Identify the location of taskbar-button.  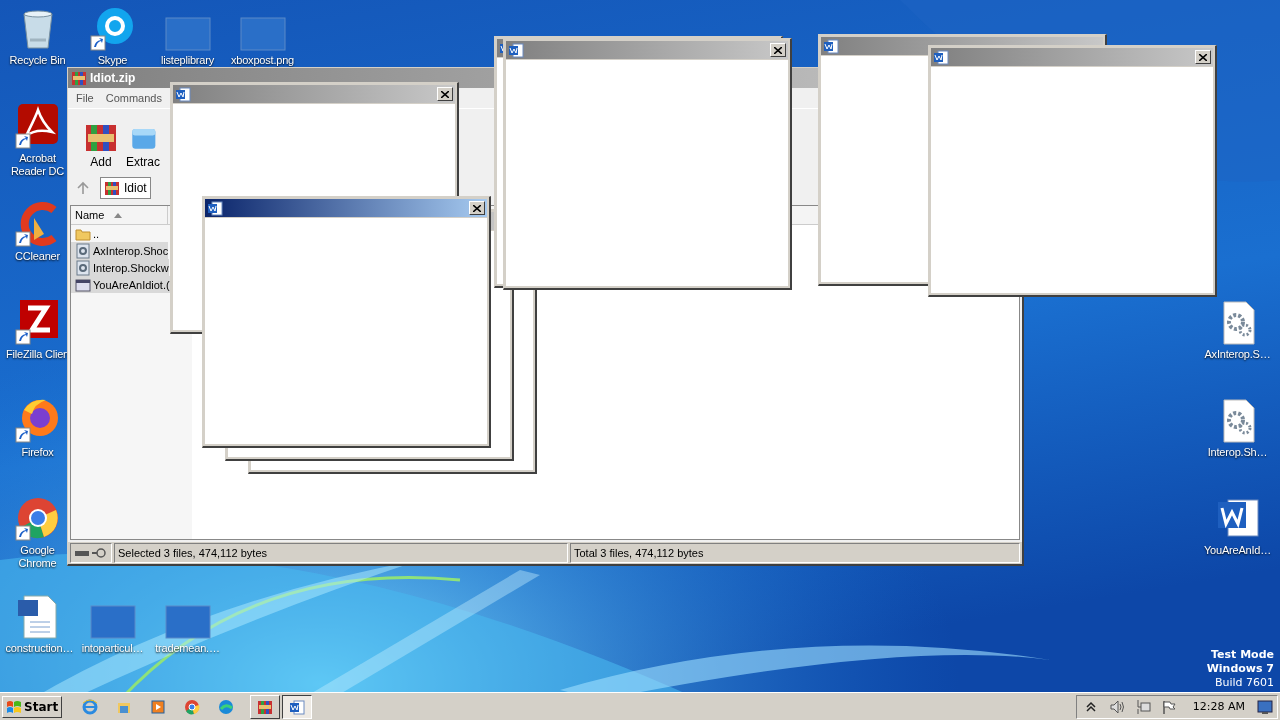
(297, 706).